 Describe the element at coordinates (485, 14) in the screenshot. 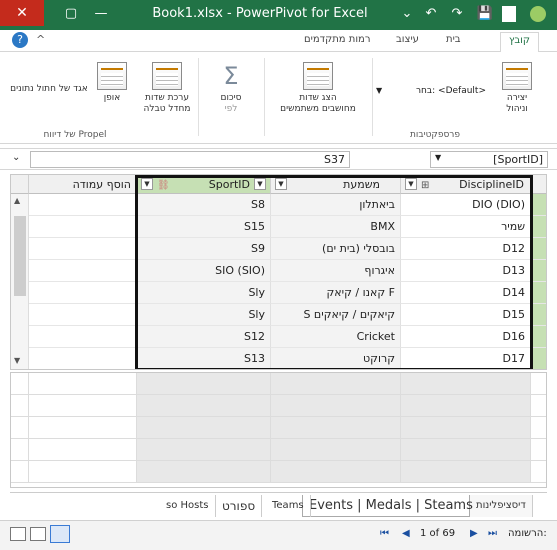

I see `save-icon: 💾` at that location.